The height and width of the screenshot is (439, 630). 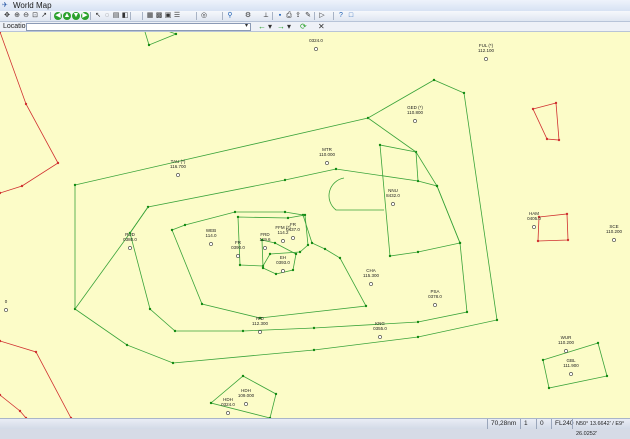 What do you see at coordinates (7, 16) in the screenshot?
I see `pan-icon: ✥` at bounding box center [7, 16].